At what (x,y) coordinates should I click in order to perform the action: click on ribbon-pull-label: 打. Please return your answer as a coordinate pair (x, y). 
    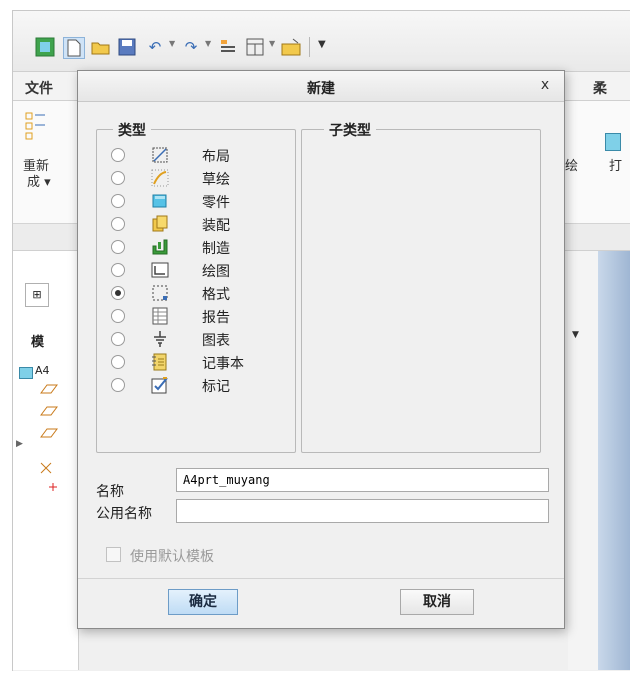
    Looking at the image, I should click on (616, 166).